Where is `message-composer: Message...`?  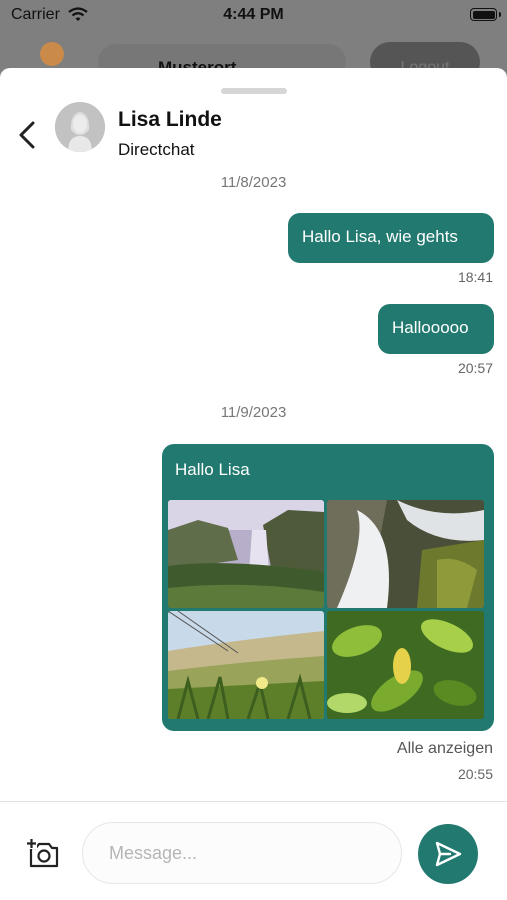
message-composer: Message... is located at coordinates (253, 850).